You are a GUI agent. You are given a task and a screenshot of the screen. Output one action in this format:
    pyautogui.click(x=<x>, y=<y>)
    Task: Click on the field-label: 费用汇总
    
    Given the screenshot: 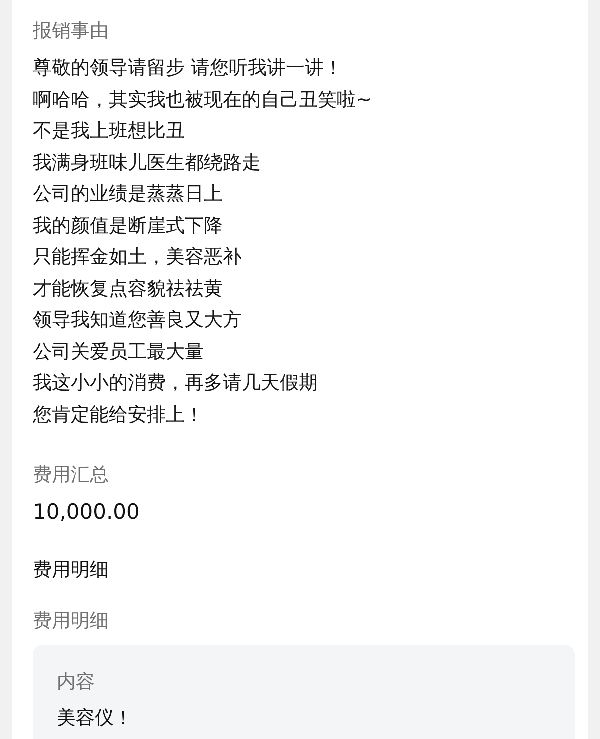 What is the action you would take?
    pyautogui.click(x=71, y=475)
    